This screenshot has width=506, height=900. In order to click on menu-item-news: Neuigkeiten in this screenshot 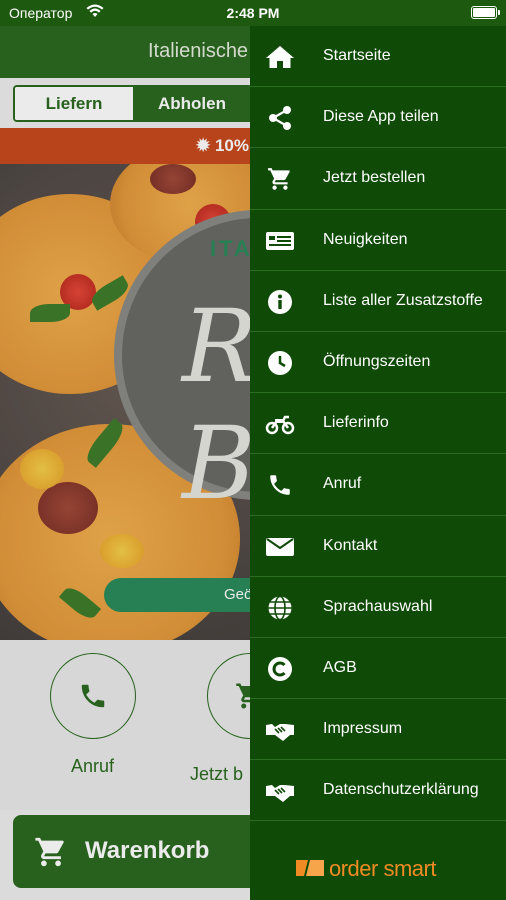, I will do `click(378, 240)`.